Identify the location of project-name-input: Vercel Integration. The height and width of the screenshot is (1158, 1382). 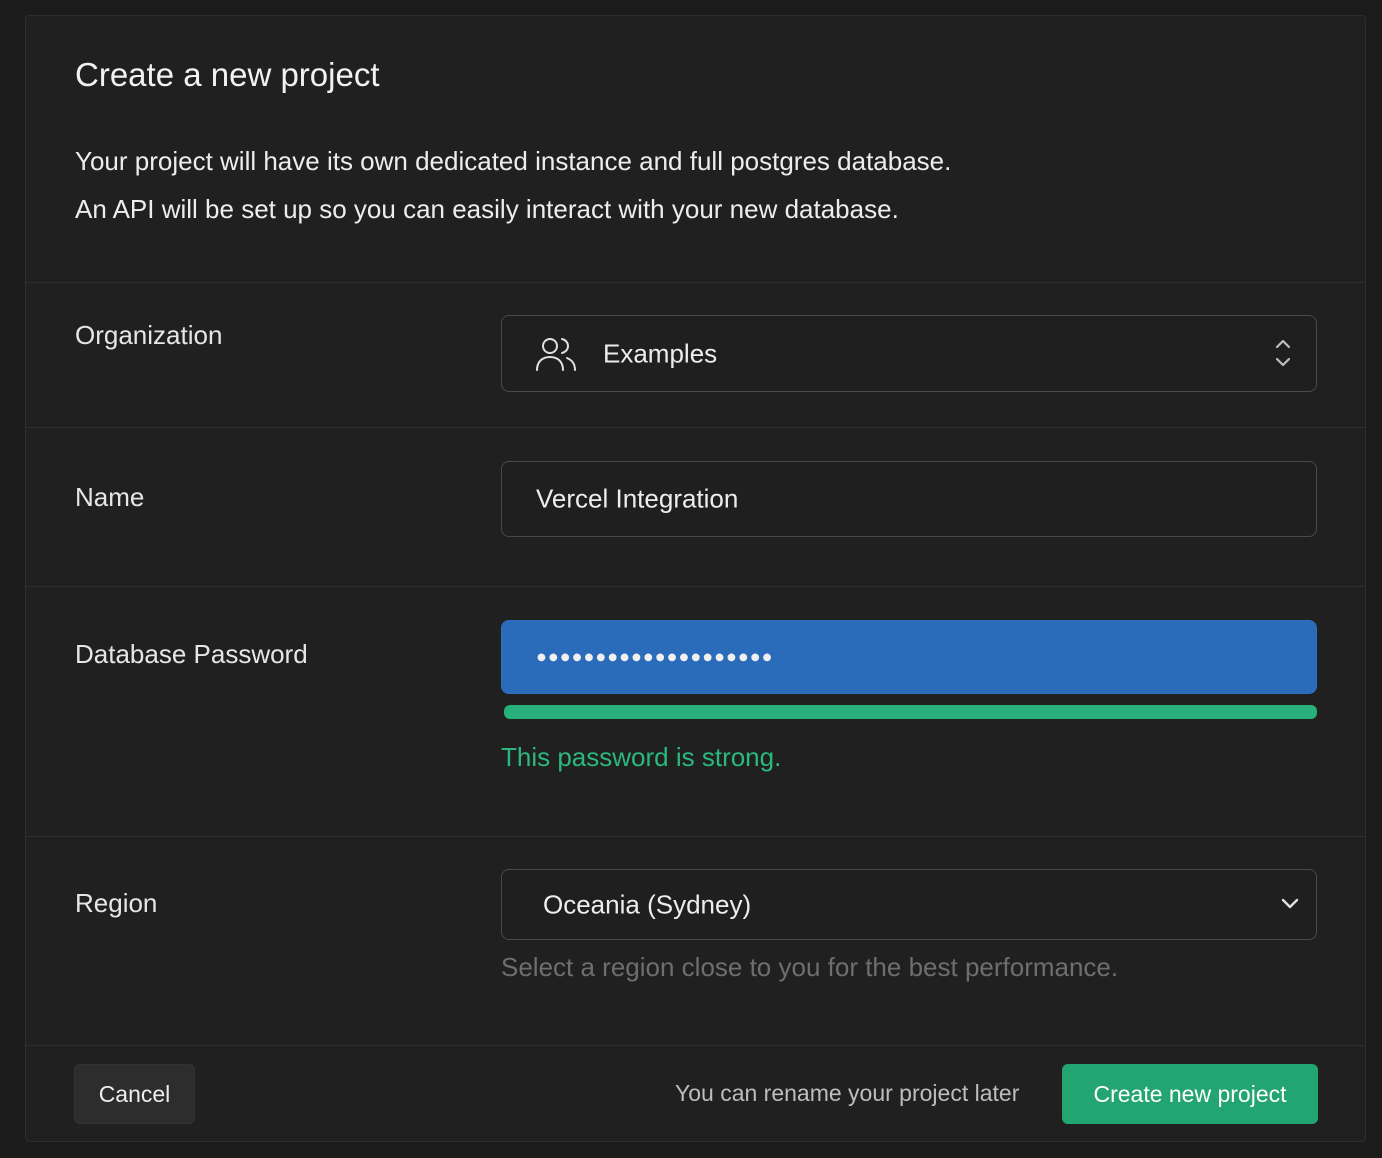
(909, 499).